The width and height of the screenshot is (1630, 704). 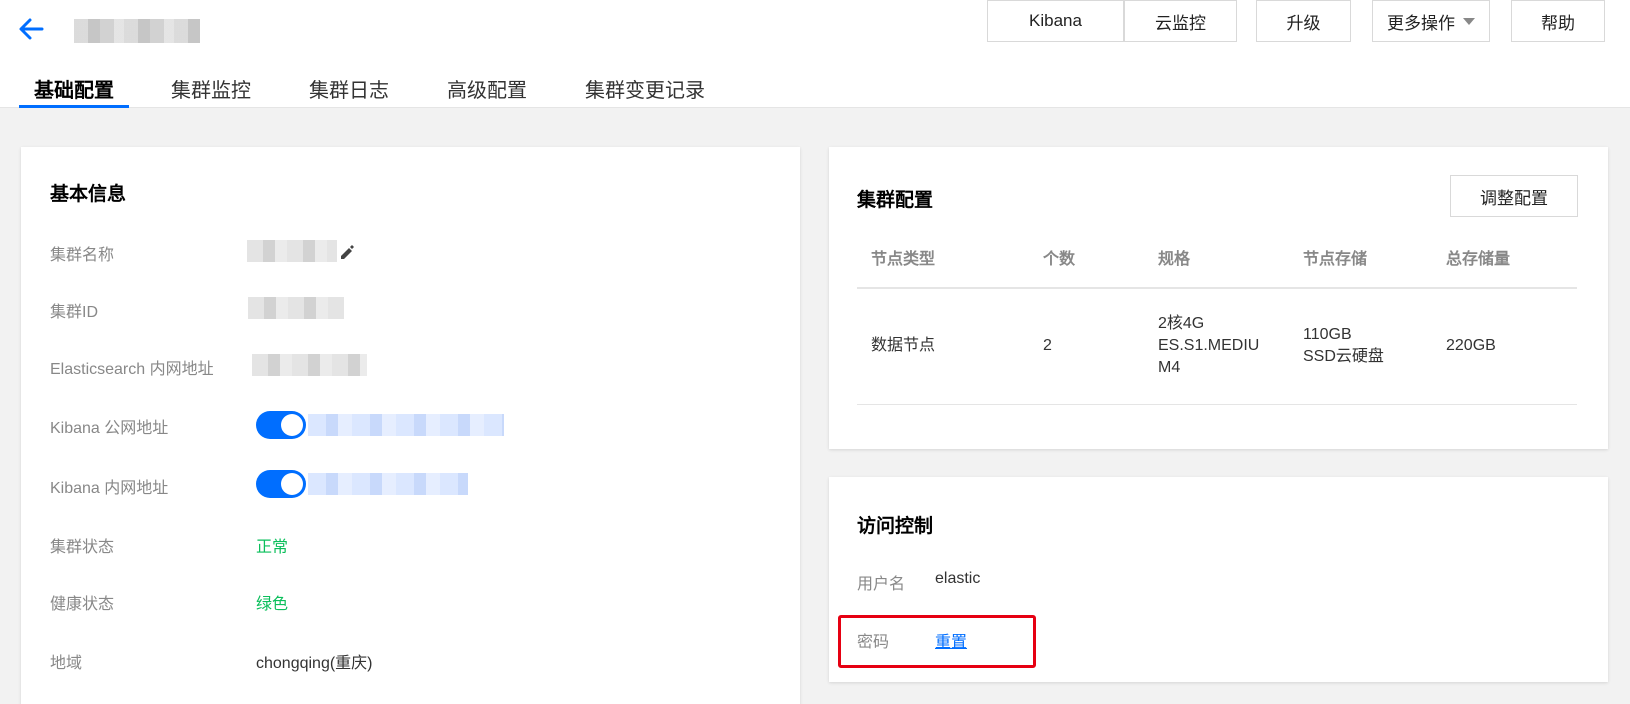 I want to click on highlight-box, so click(x=937, y=641).